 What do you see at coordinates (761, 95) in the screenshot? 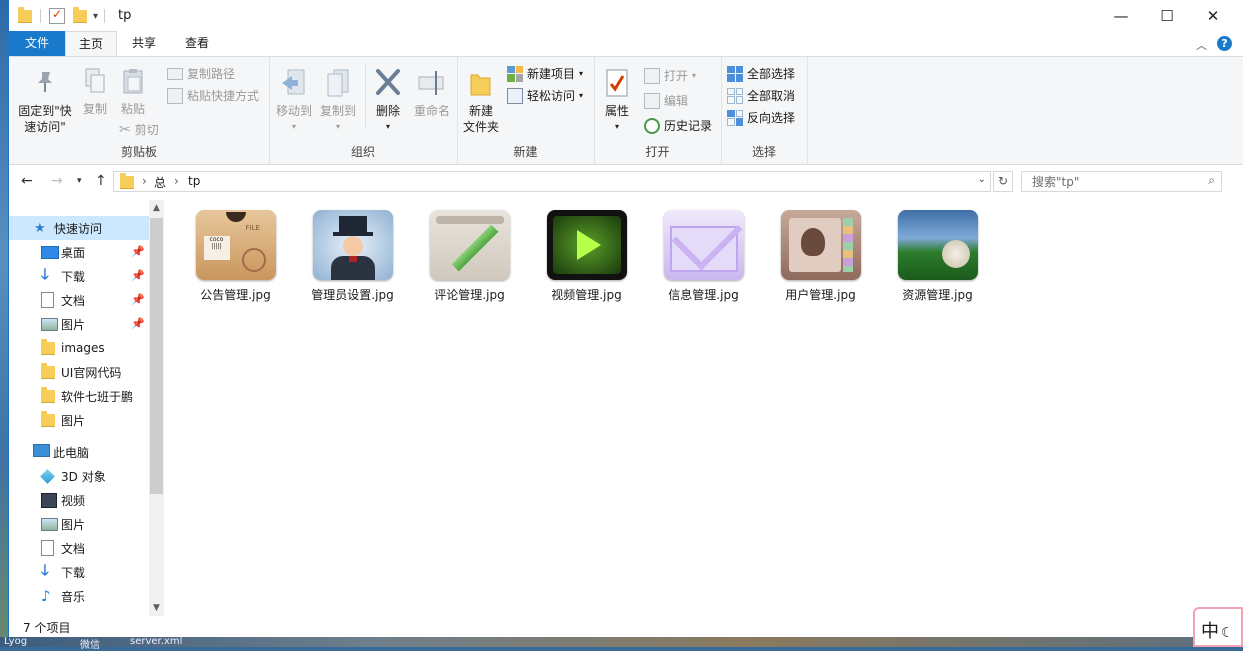
I see `select-none-button: 全部取消` at bounding box center [761, 95].